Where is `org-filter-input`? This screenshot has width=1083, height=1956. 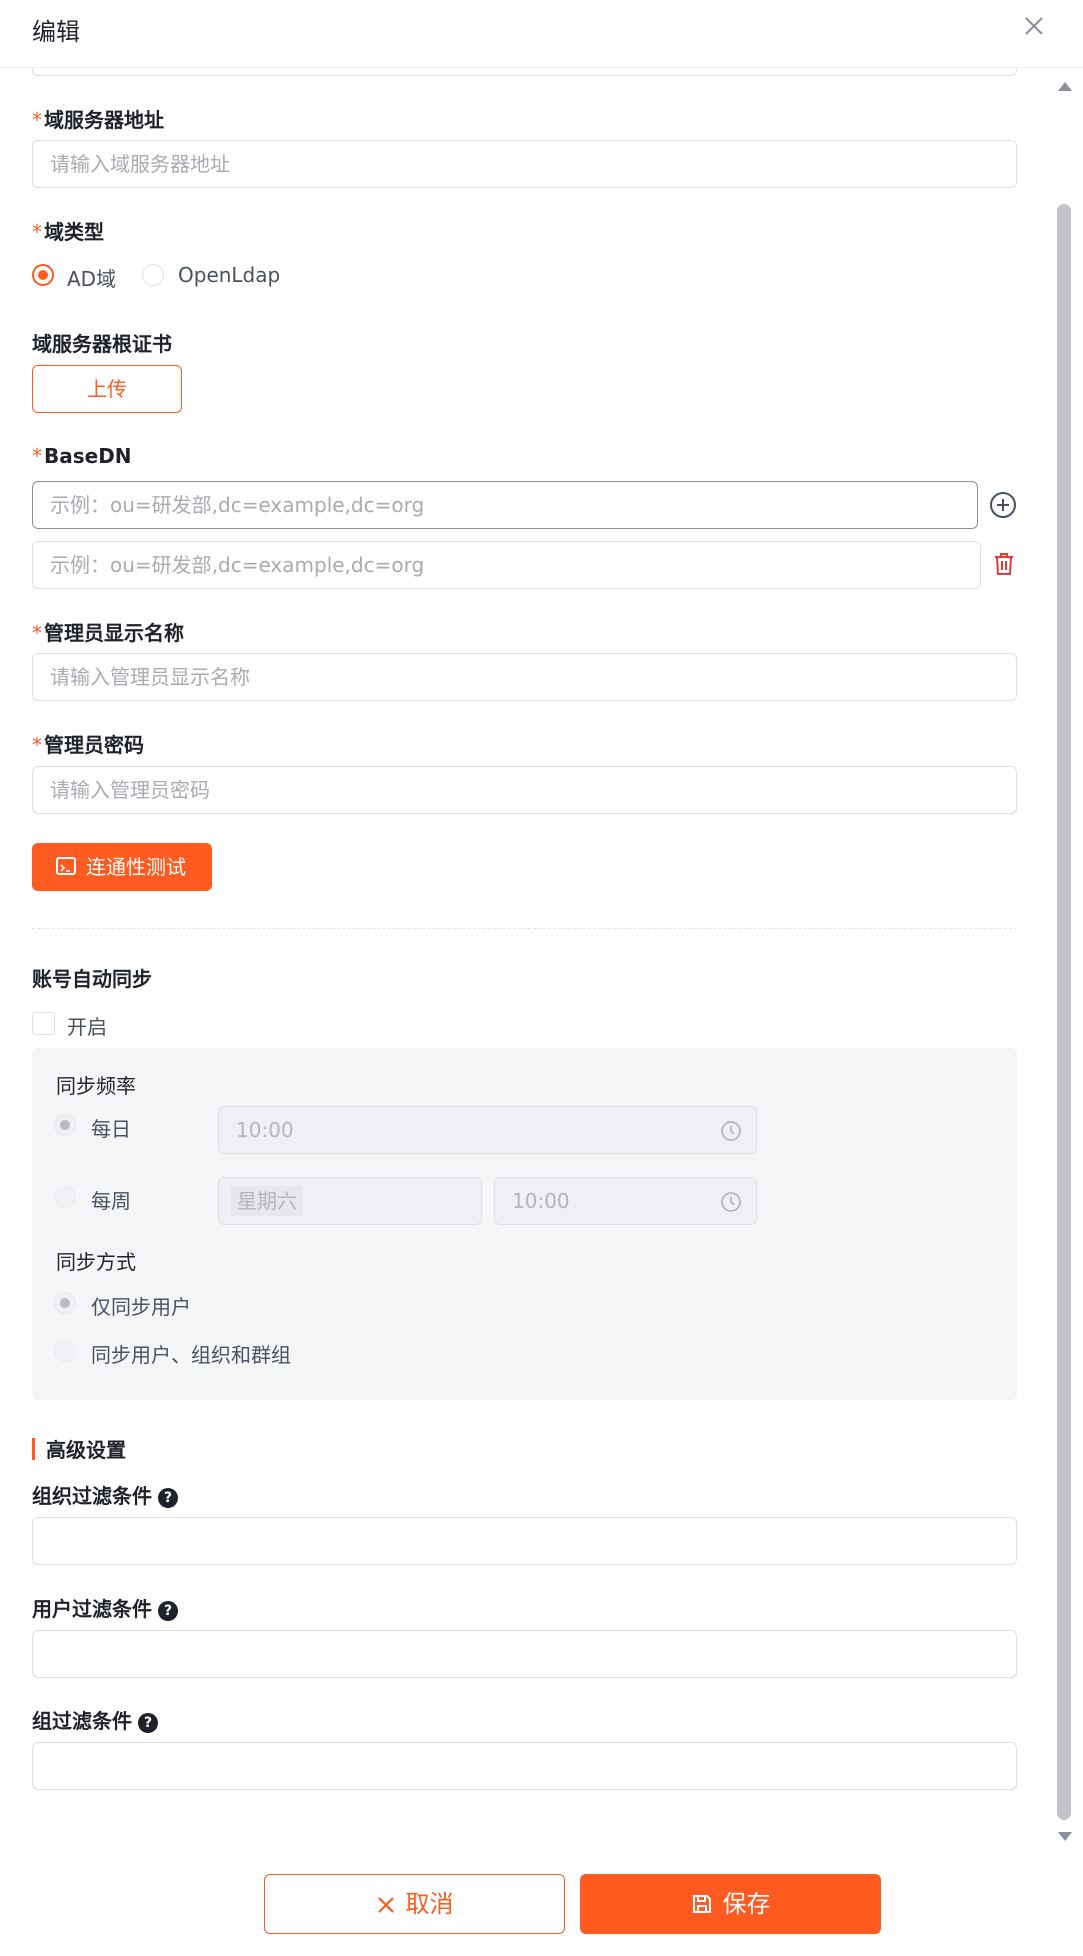 org-filter-input is located at coordinates (524, 1541).